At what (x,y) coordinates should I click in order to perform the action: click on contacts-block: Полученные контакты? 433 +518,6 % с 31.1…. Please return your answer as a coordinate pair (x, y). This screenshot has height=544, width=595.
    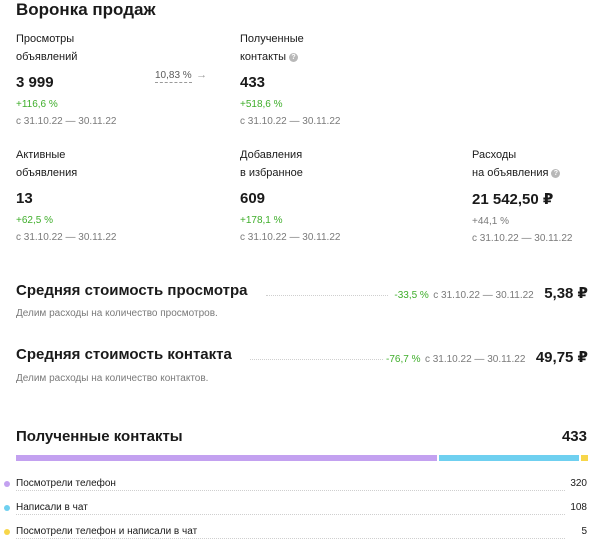
    Looking at the image, I should click on (320, 78).